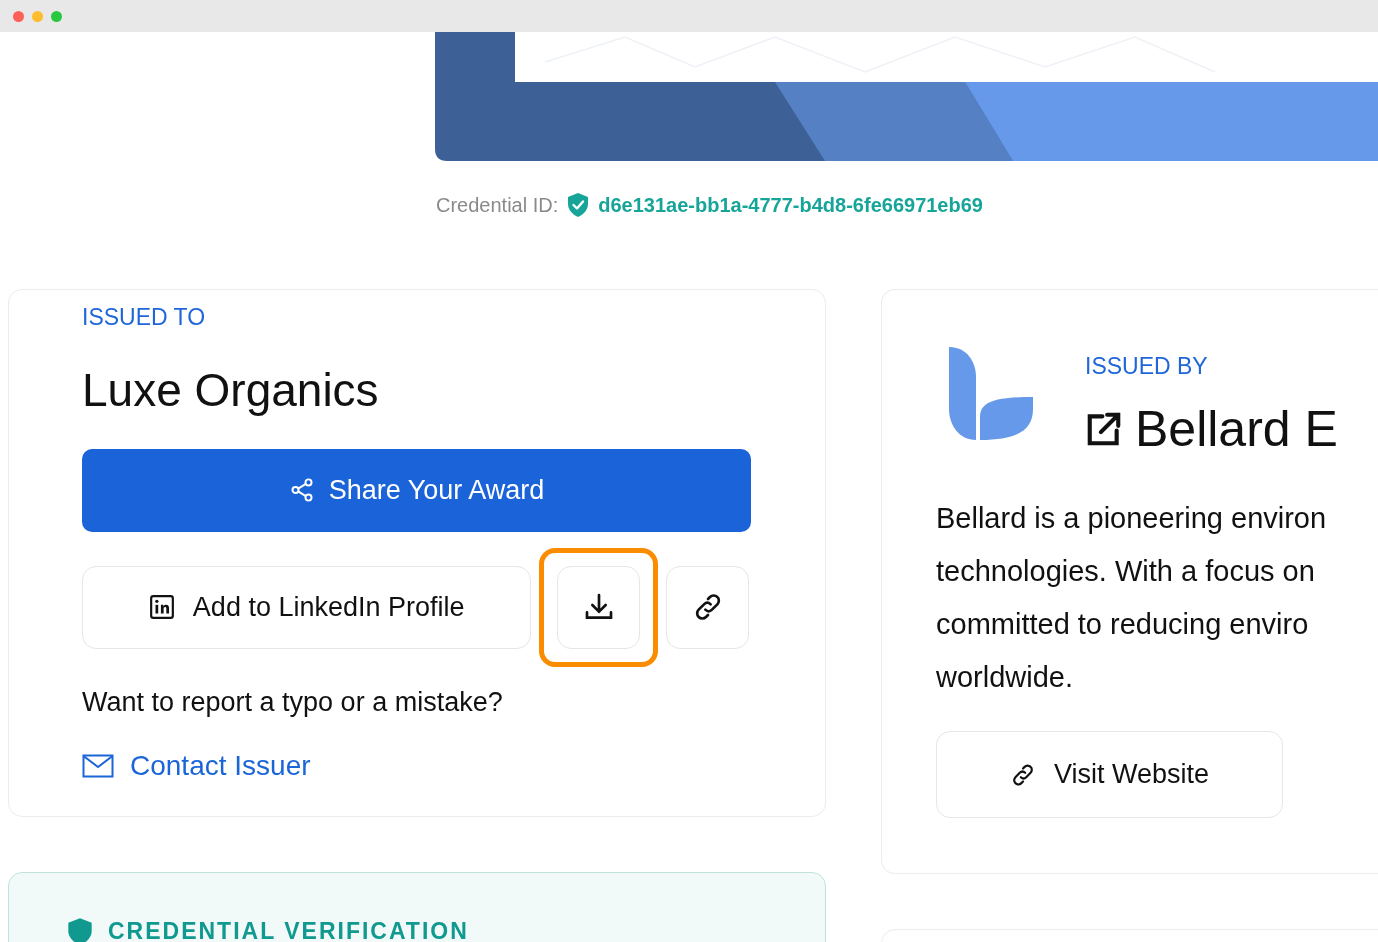  I want to click on linkedin-button: Add to LinkedIn Profile, so click(307, 607).